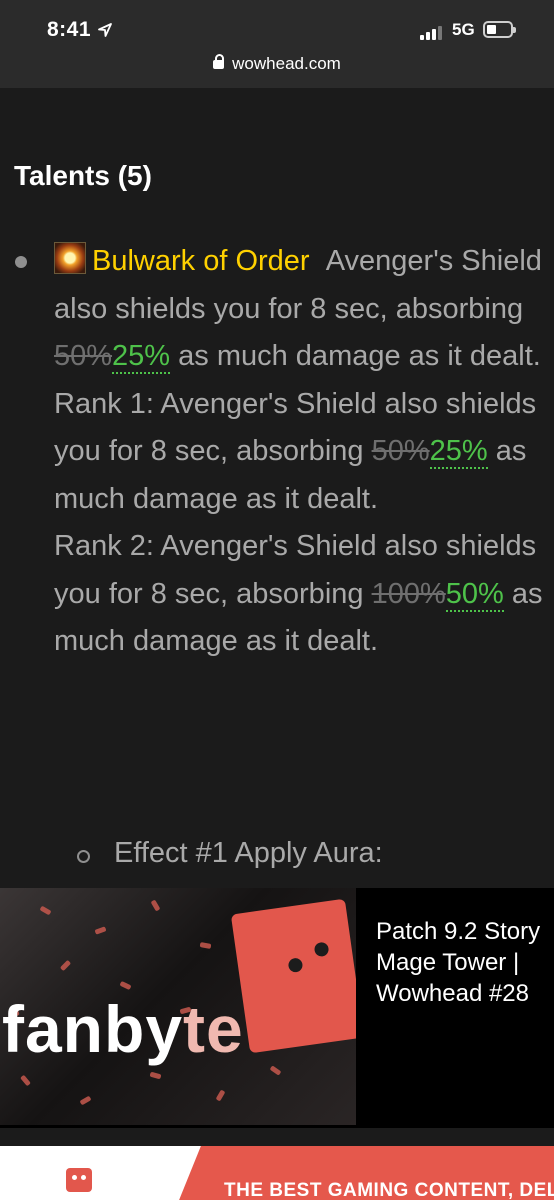 The height and width of the screenshot is (1200, 554). Describe the element at coordinates (463, 29) in the screenshot. I see `network-type: 5G` at that location.